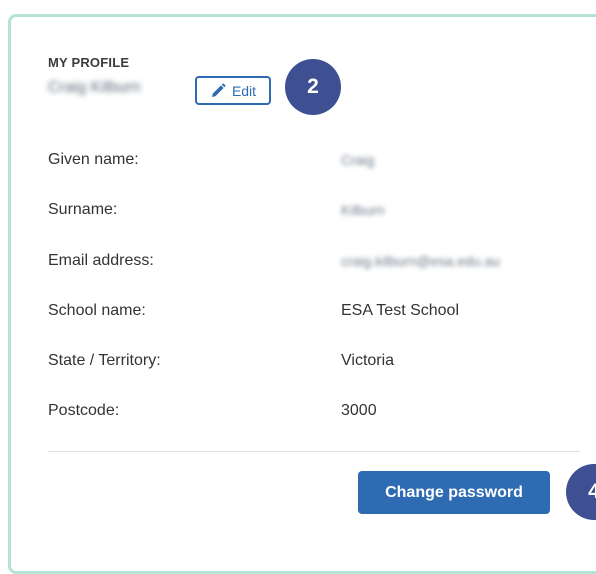 The width and height of the screenshot is (596, 574). I want to click on email-label: Email address:, so click(101, 260).